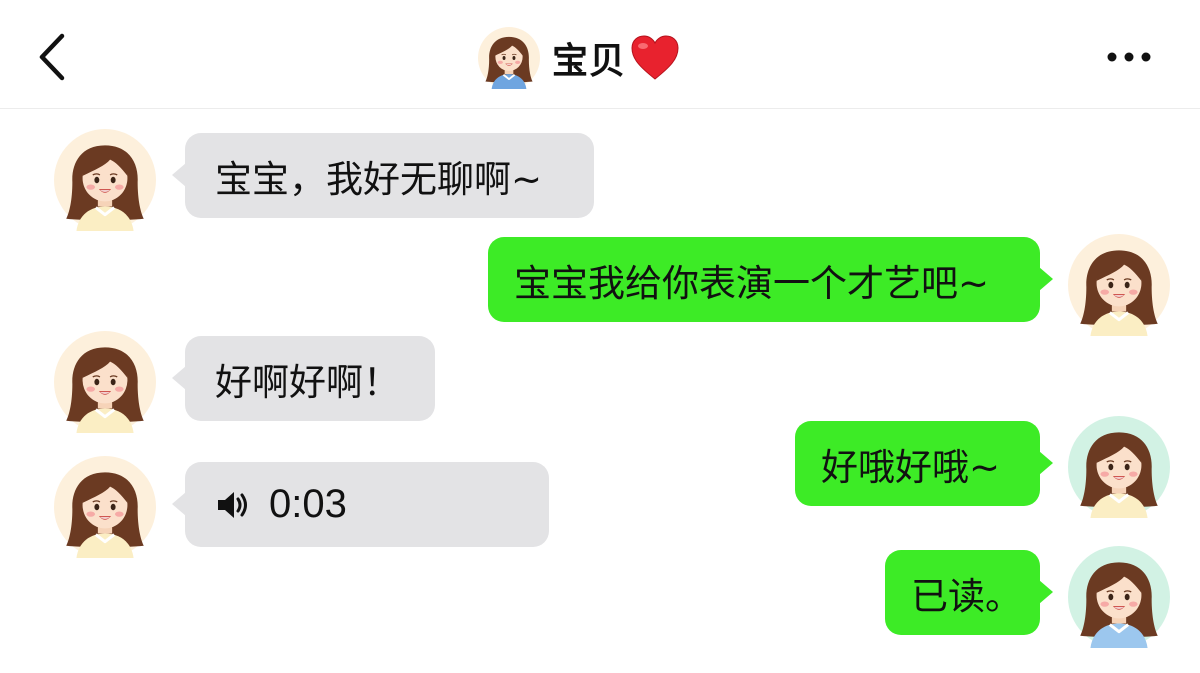 The height and width of the screenshot is (673, 1200). I want to click on message-bubble-outgoing: 已读。, so click(969, 592).